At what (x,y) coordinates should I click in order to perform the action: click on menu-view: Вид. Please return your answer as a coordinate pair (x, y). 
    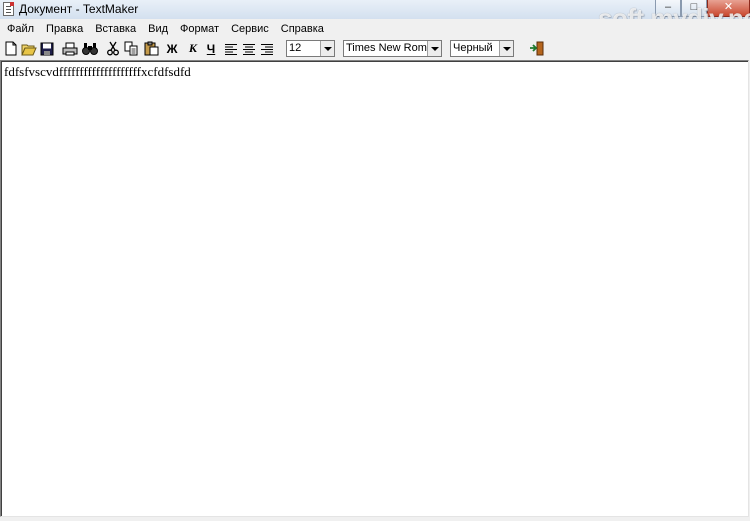
    Looking at the image, I should click on (158, 29).